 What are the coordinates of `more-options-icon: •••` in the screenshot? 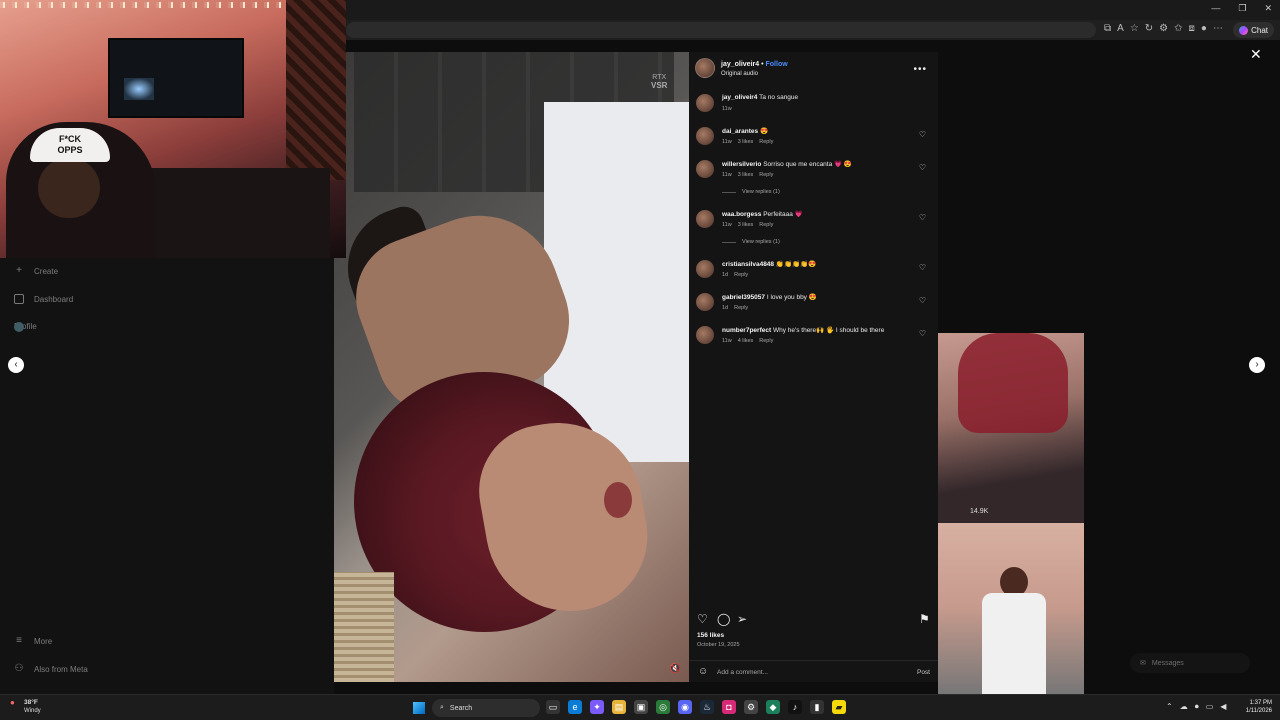 It's located at (920, 69).